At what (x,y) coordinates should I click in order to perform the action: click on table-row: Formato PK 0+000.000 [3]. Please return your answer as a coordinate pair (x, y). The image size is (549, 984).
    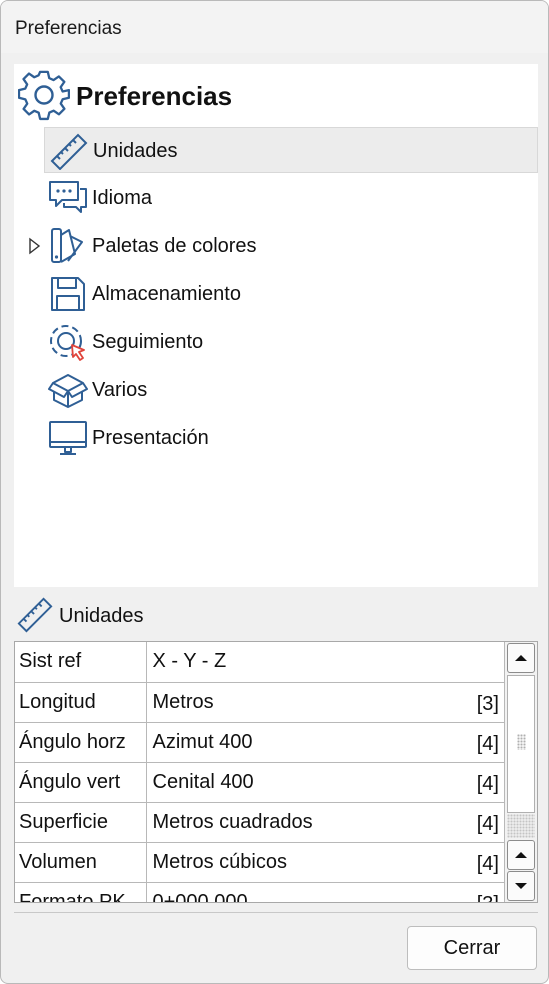
    Looking at the image, I should click on (260, 892).